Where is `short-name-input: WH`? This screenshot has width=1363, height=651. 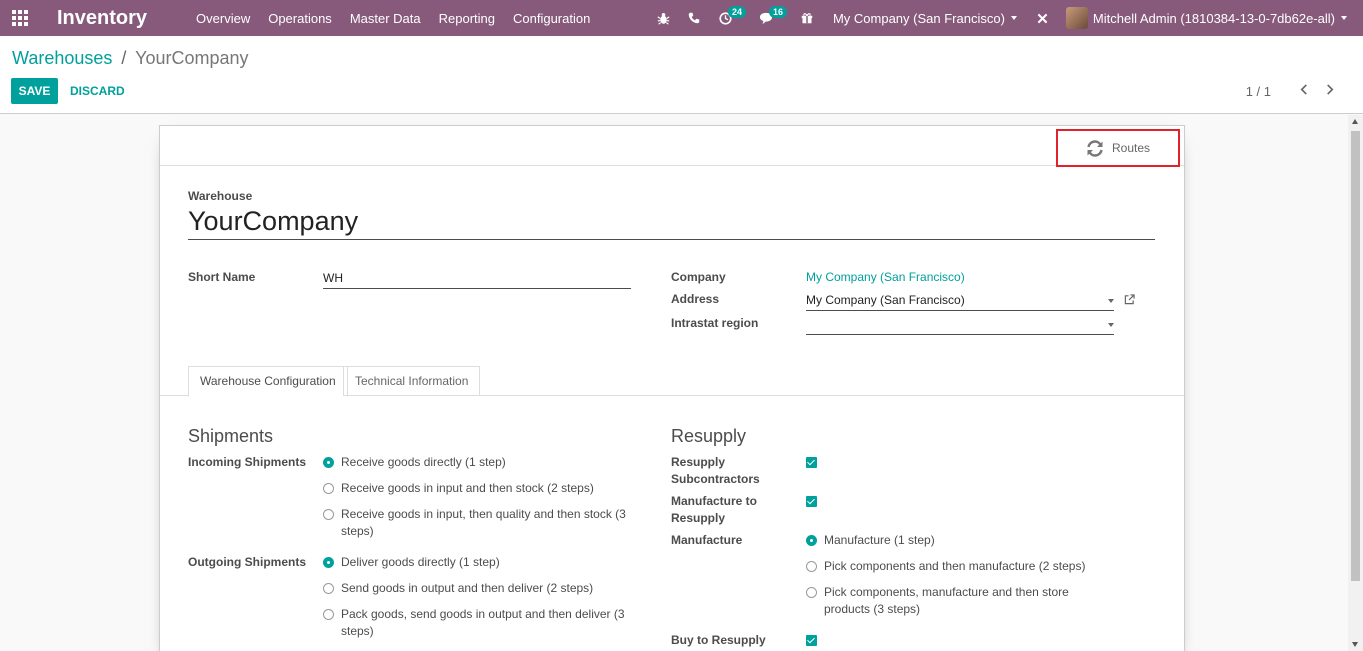
short-name-input: WH is located at coordinates (477, 280).